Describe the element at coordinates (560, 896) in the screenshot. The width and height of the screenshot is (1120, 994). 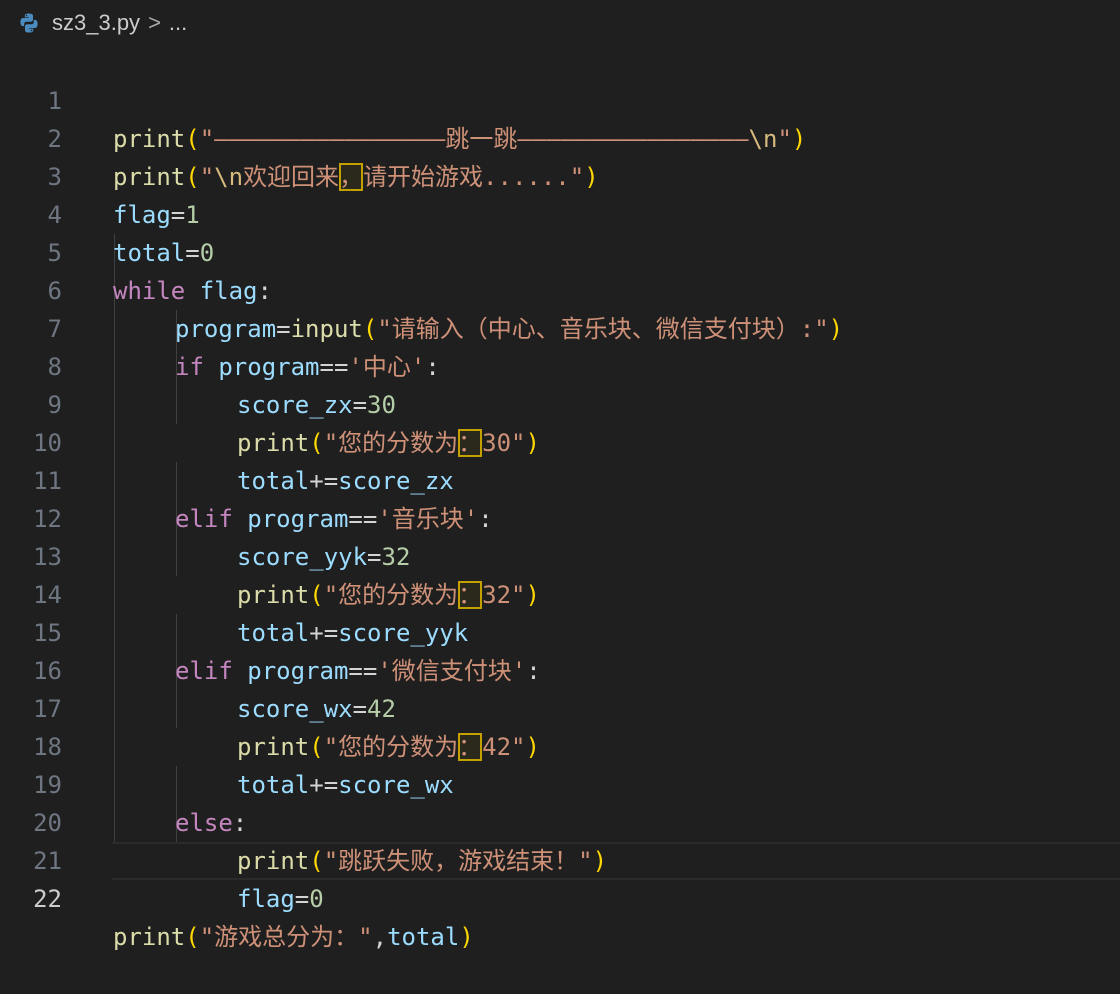
I see `code-line-current: 22 print("游戏总分为：",total)` at that location.